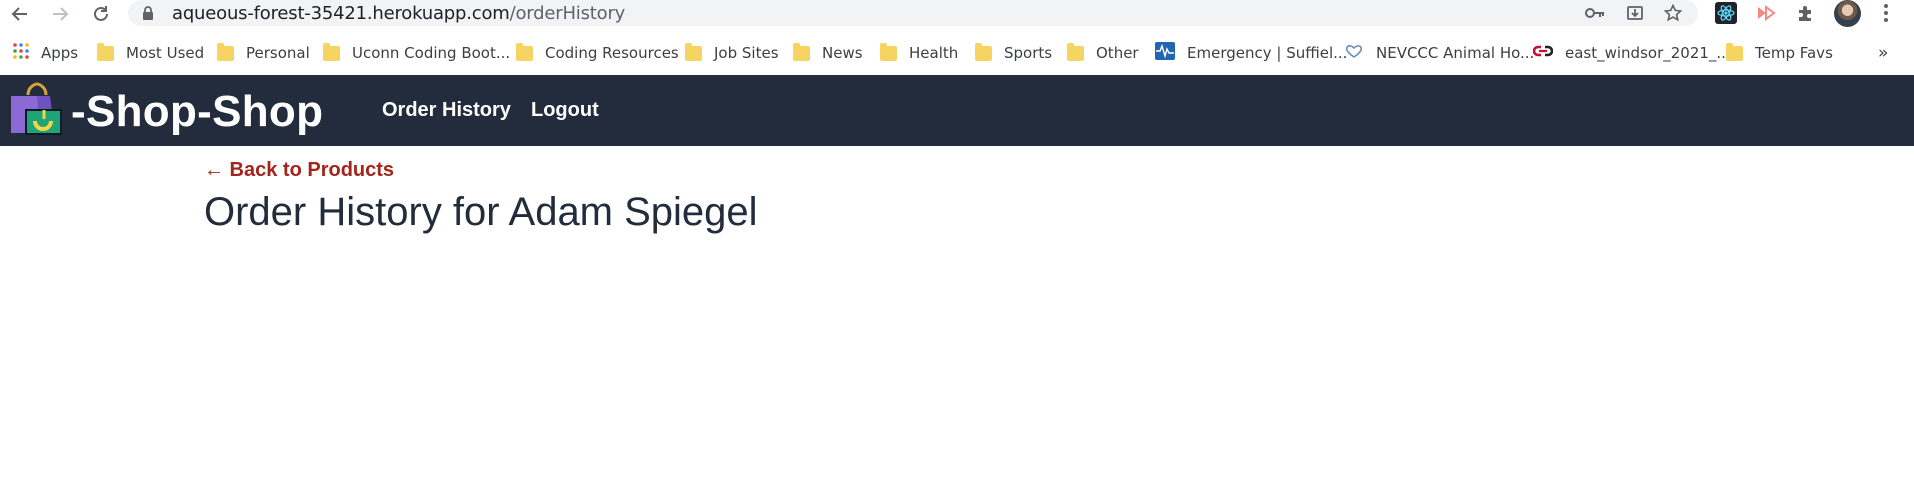  I want to click on bookmark-temp-favs: Temp Favs, so click(1779, 53).